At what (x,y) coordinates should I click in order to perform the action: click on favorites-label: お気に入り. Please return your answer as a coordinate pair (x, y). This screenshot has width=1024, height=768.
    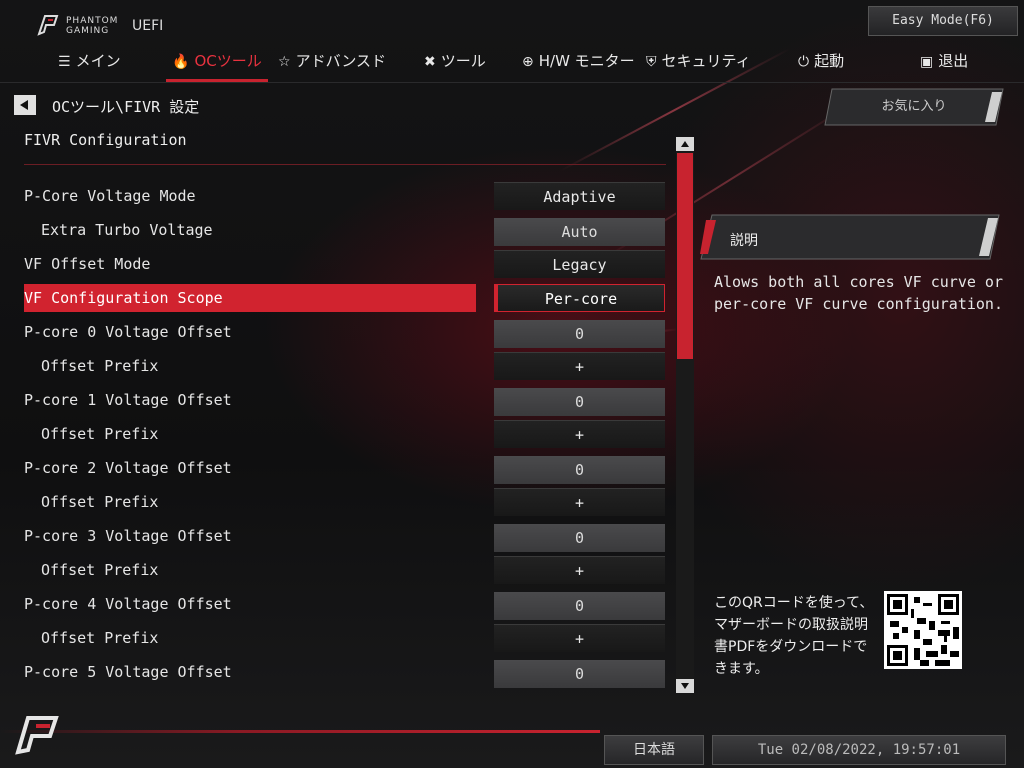
    Looking at the image, I should click on (914, 106).